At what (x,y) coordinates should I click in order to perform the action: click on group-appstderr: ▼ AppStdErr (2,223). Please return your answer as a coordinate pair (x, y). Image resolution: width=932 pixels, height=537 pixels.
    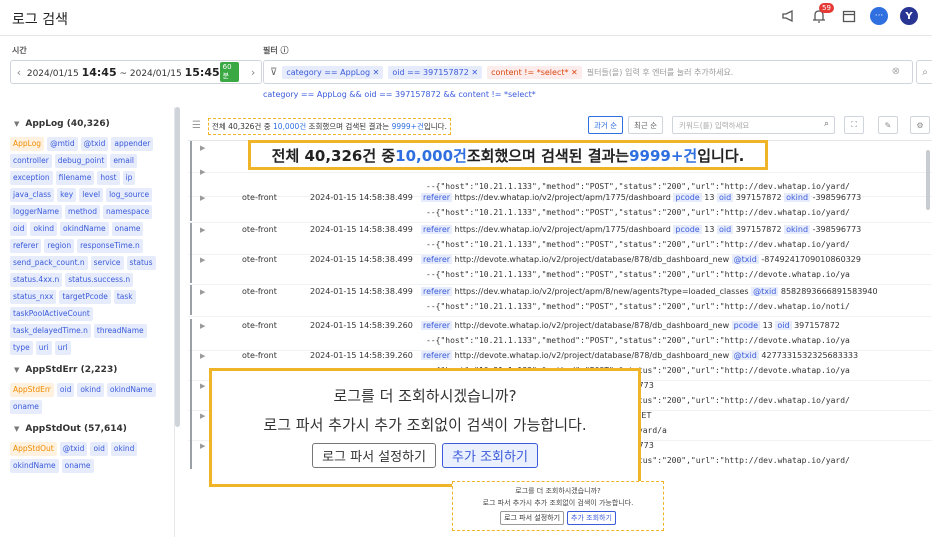
    Looking at the image, I should click on (89, 370).